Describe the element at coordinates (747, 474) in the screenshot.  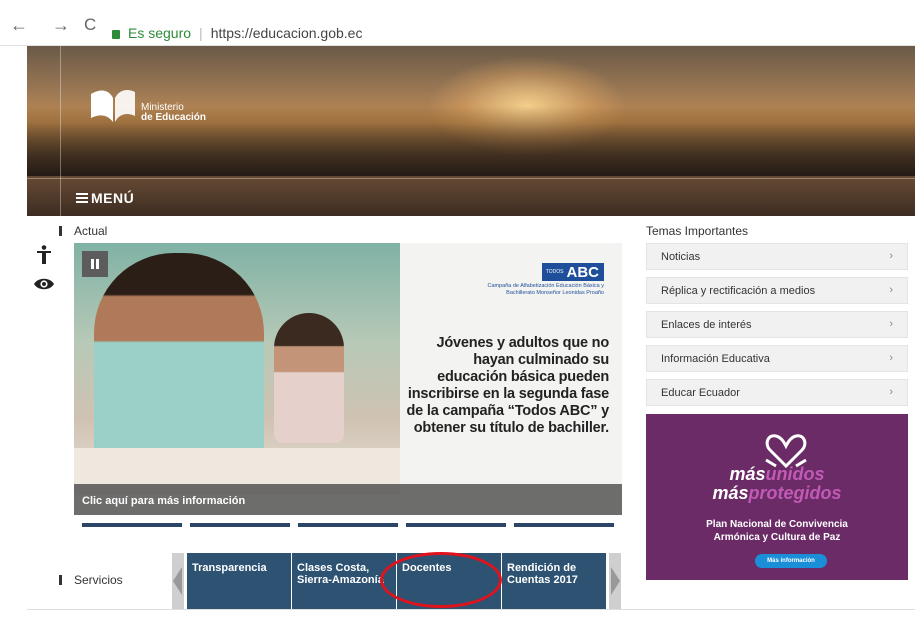
I see `promo-line-1a: más` at that location.